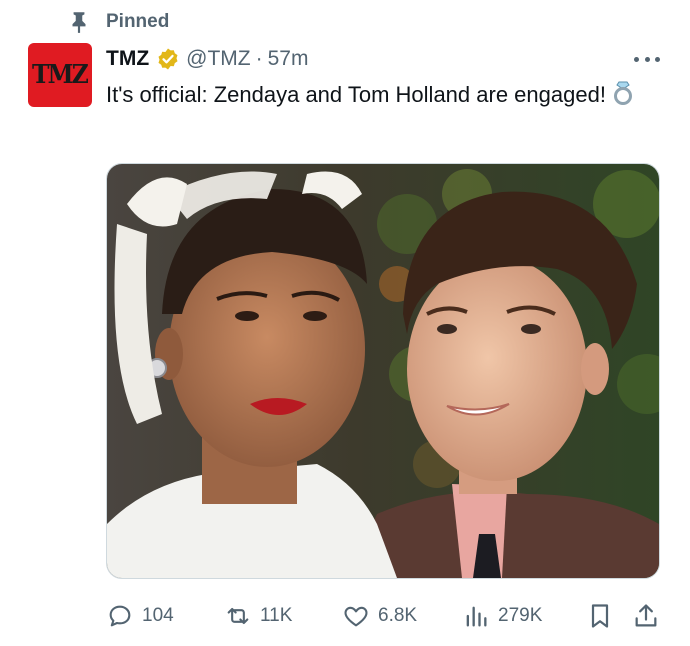 Image resolution: width=690 pixels, height=646 pixels. Describe the element at coordinates (79, 22) in the screenshot. I see `pin-icon` at that location.